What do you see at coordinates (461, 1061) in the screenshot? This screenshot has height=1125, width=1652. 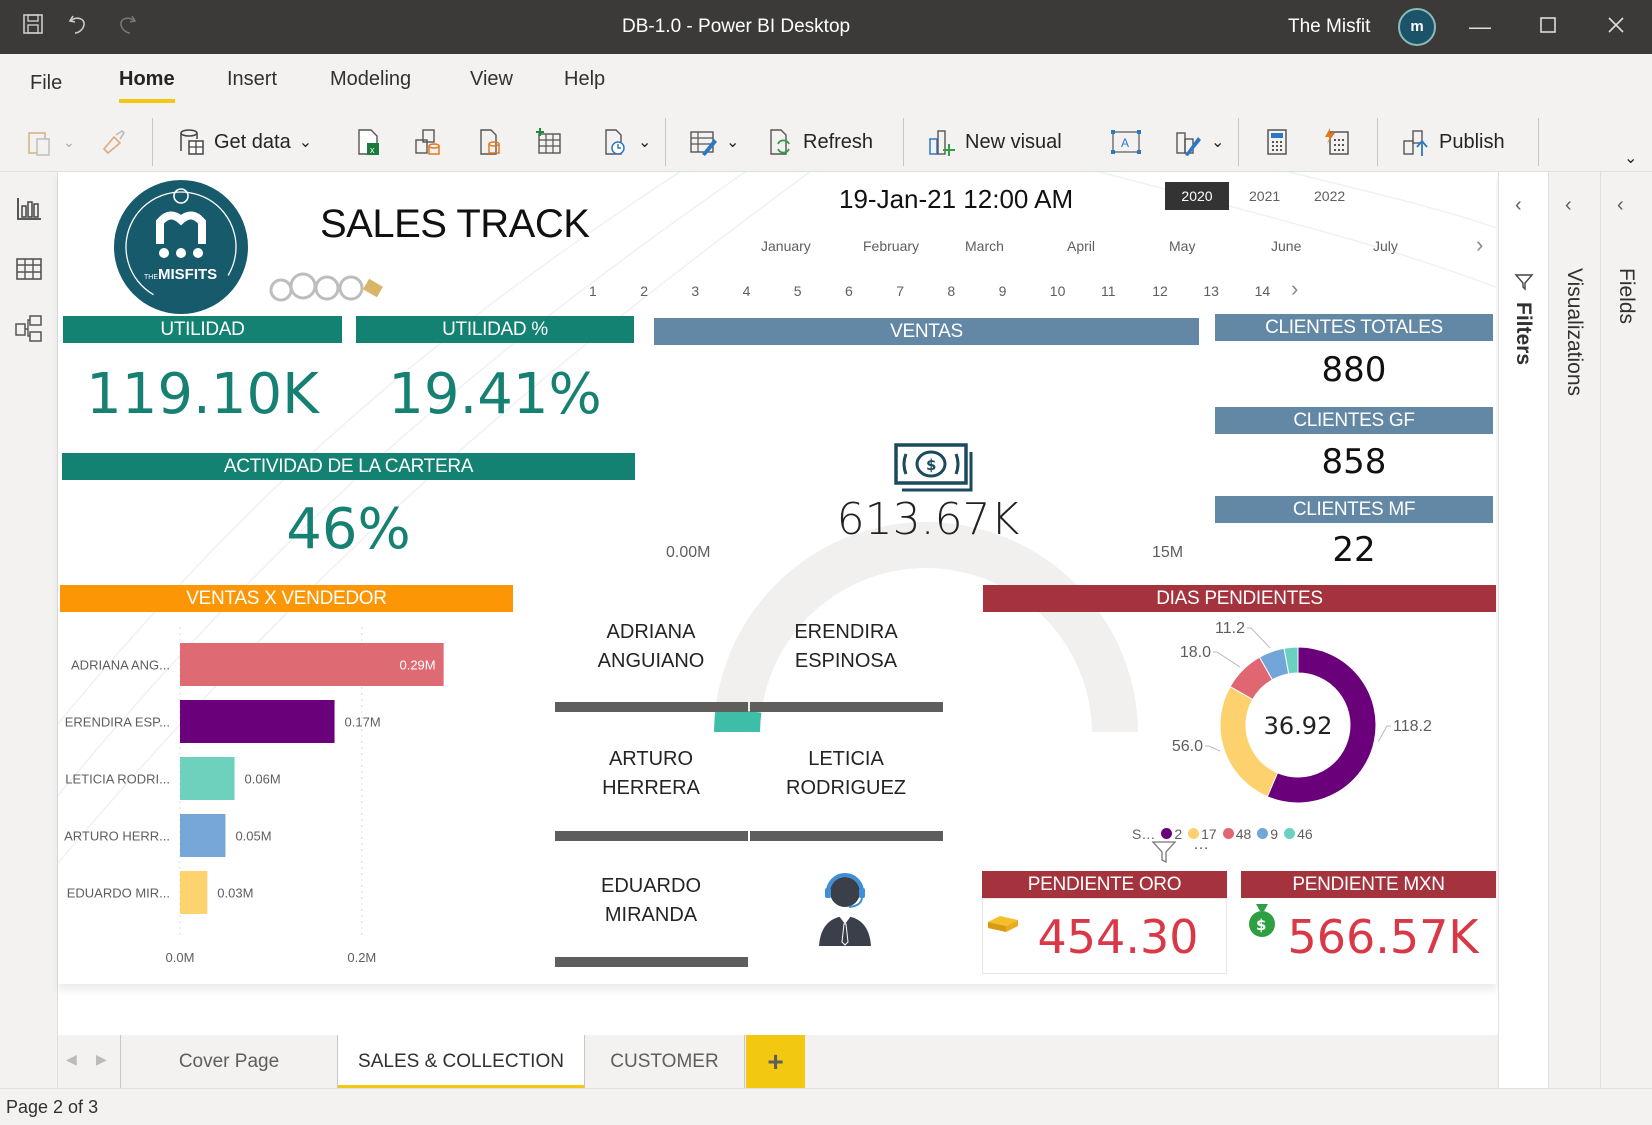 I see `tab-sales-collection: SALES & COLLECTION` at bounding box center [461, 1061].